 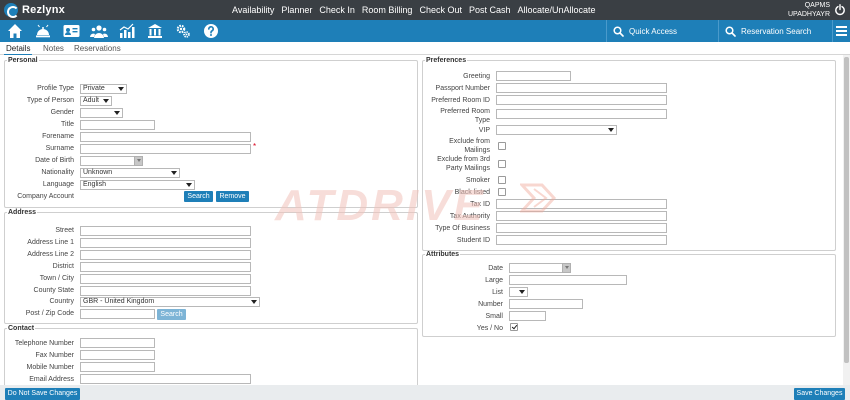 I want to click on content-scrollbar, so click(x=846, y=220).